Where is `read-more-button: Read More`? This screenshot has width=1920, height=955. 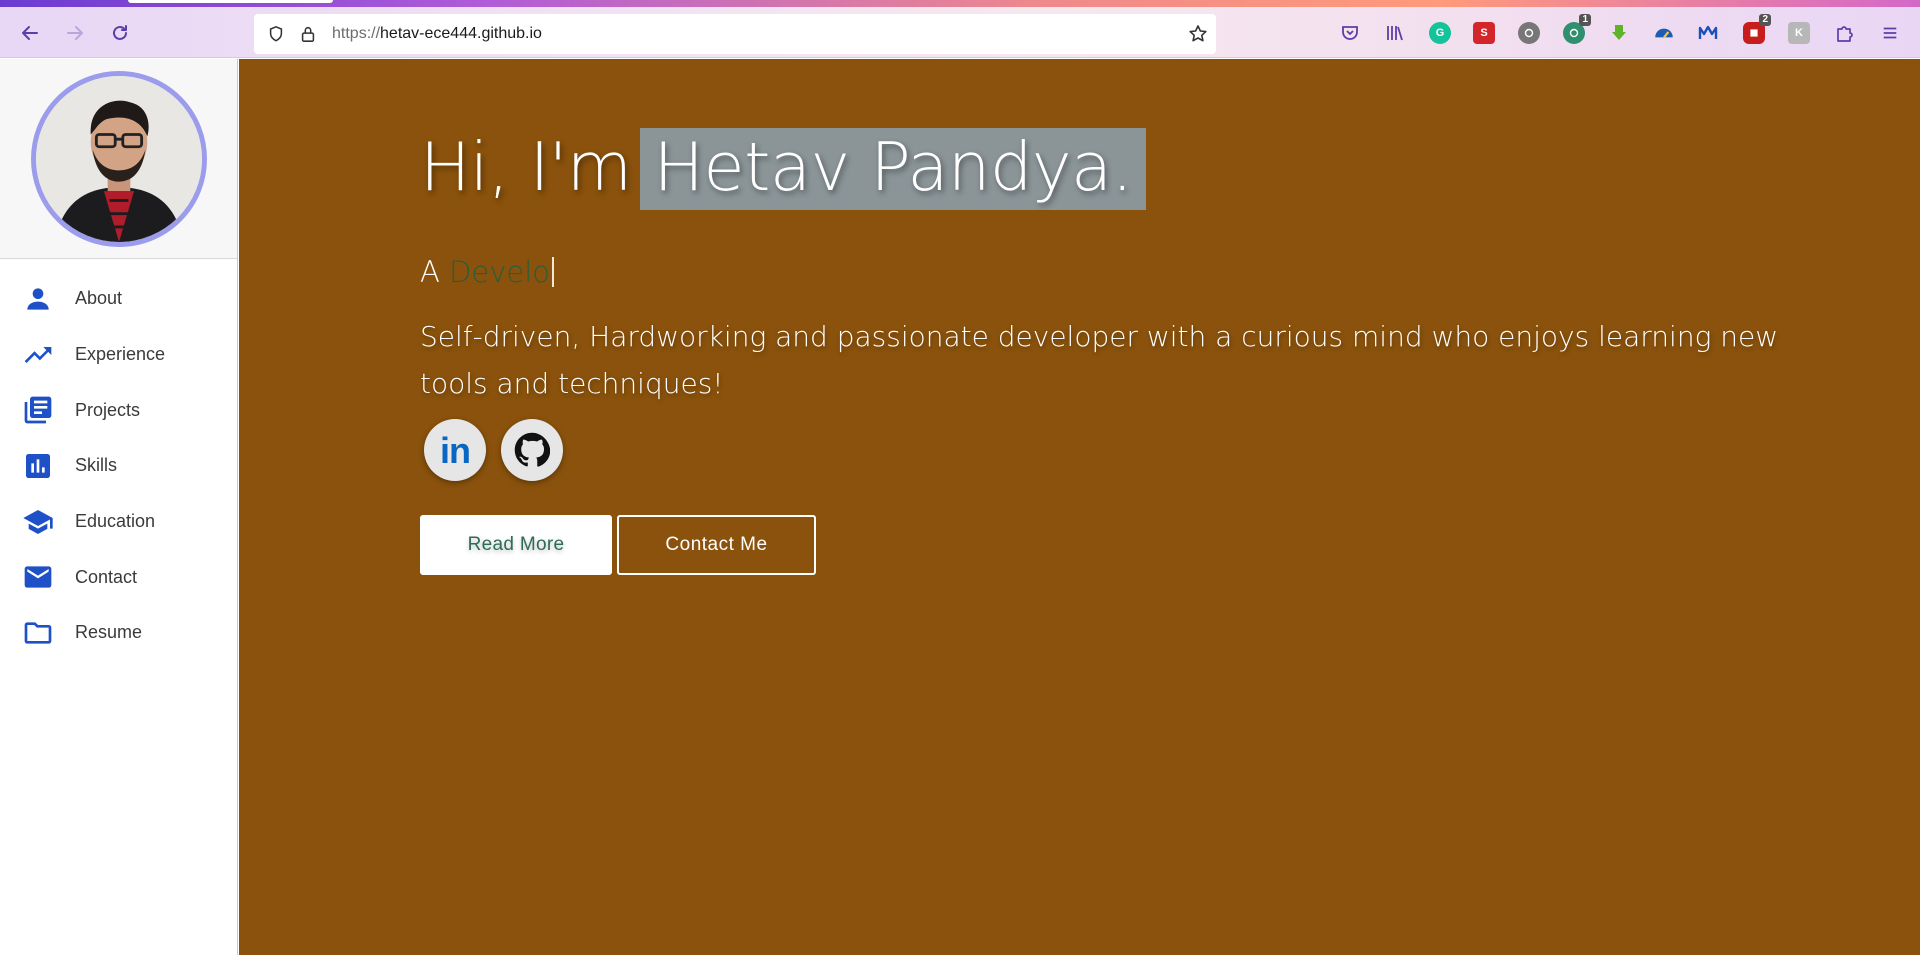 read-more-button: Read More is located at coordinates (516, 545).